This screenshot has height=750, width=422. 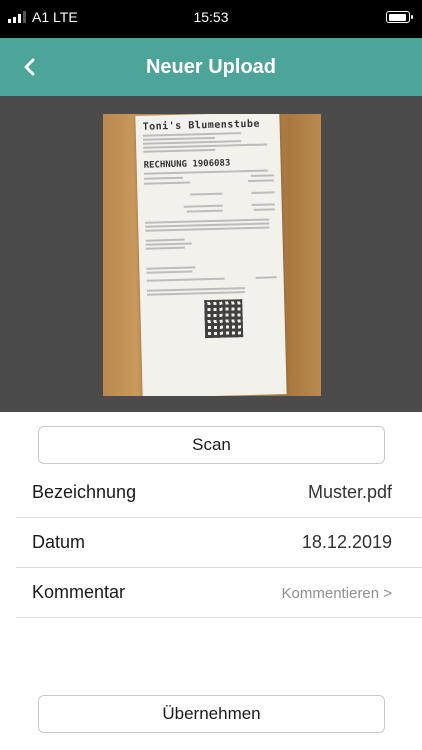 I want to click on receipt-title: Toni's Blumenstube, so click(x=201, y=125).